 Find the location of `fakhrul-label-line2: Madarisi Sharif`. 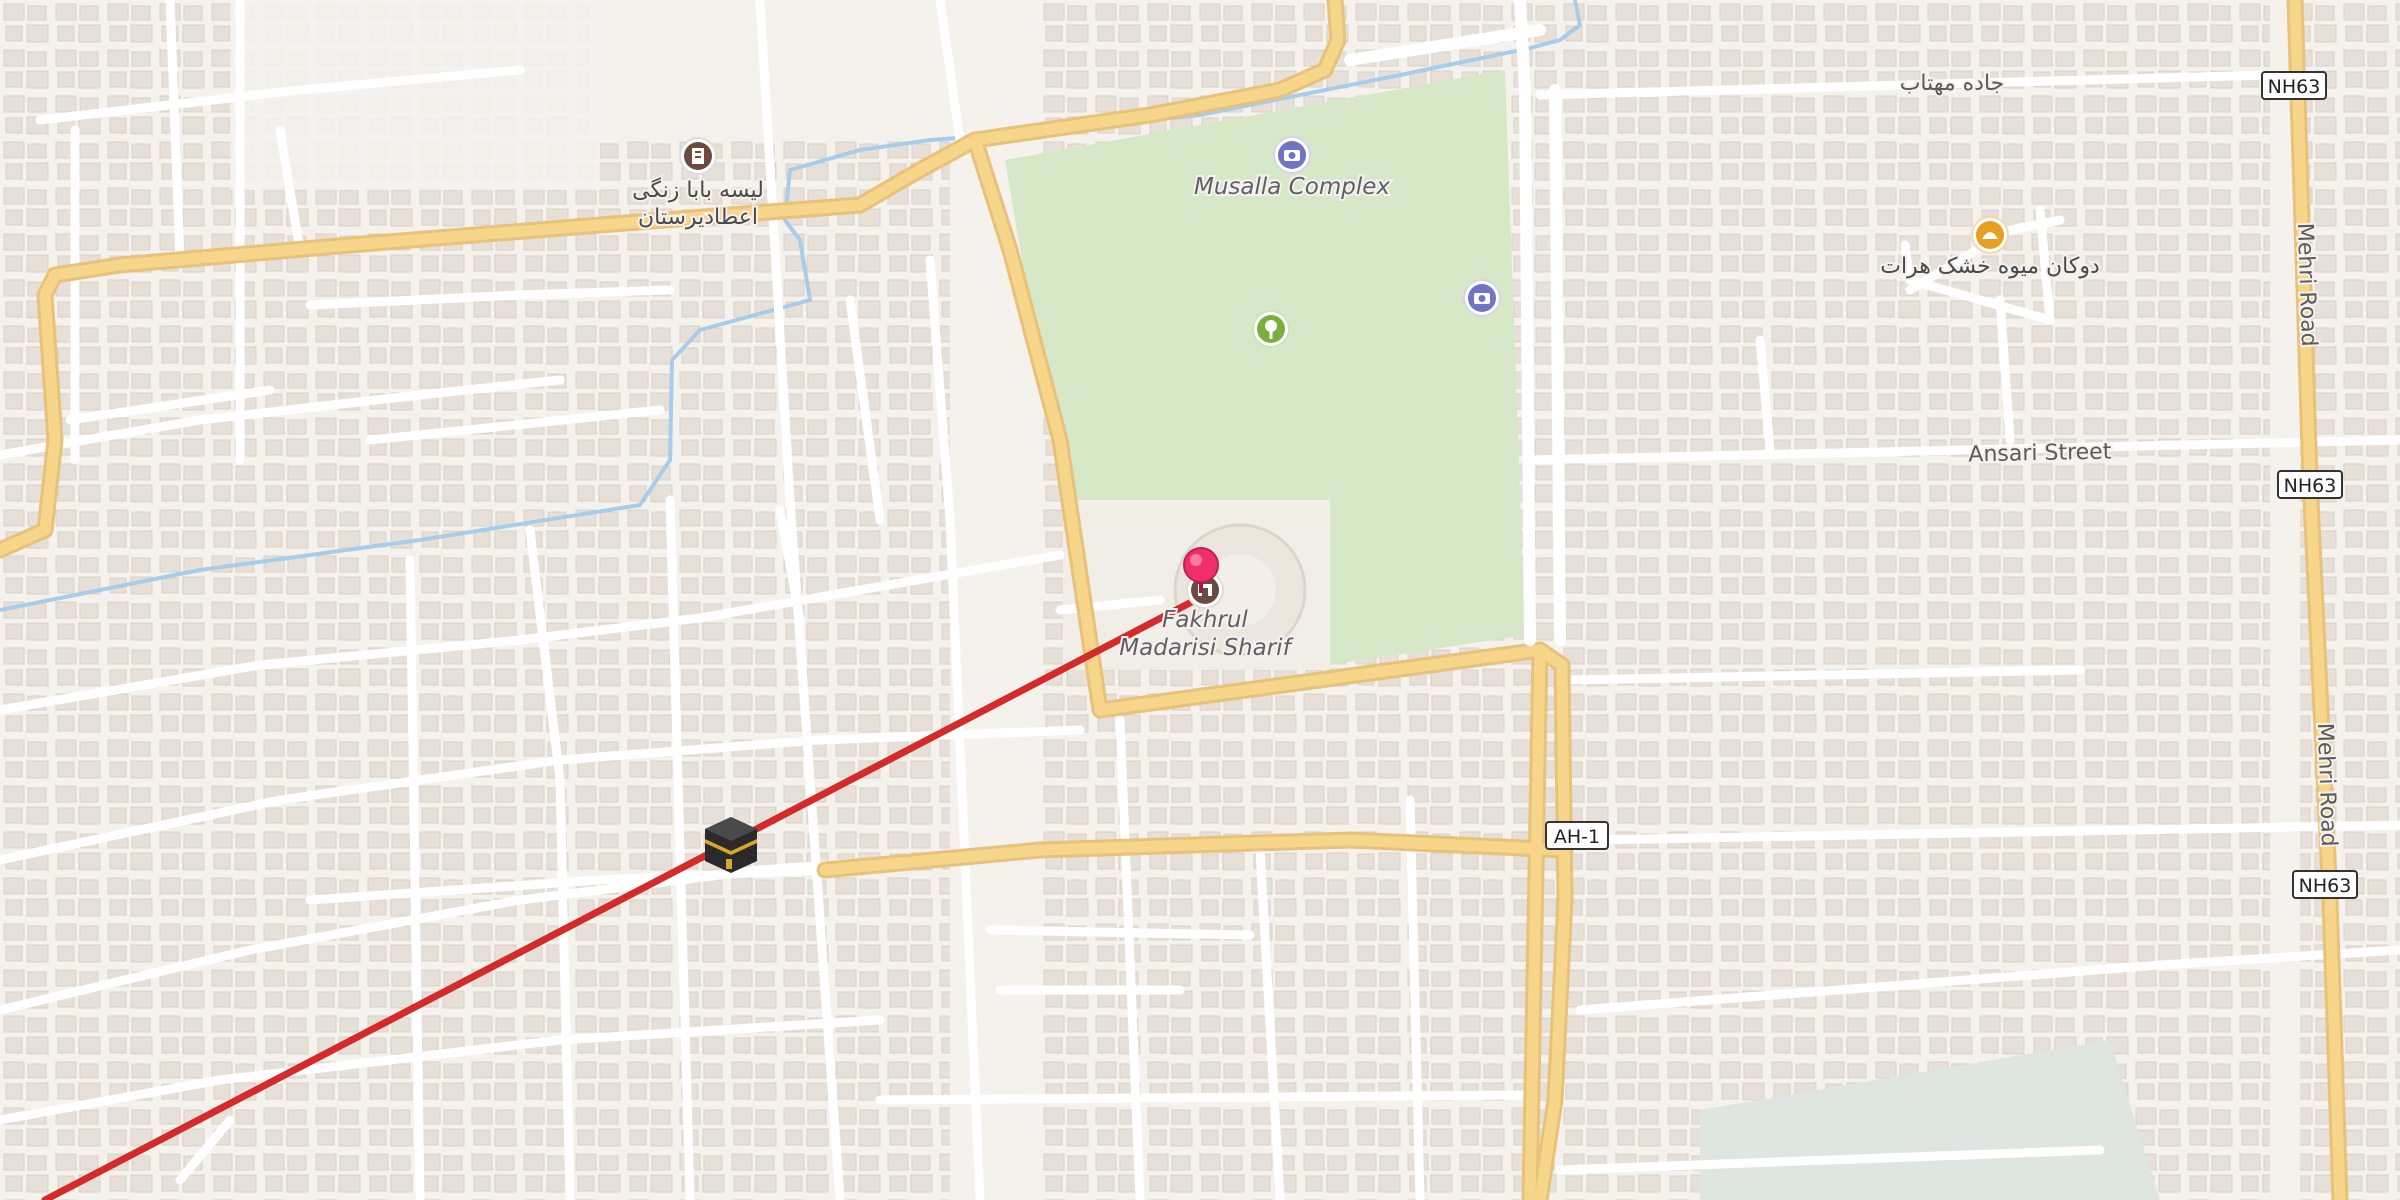

fakhrul-label-line2: Madarisi Sharif is located at coordinates (1206, 648).